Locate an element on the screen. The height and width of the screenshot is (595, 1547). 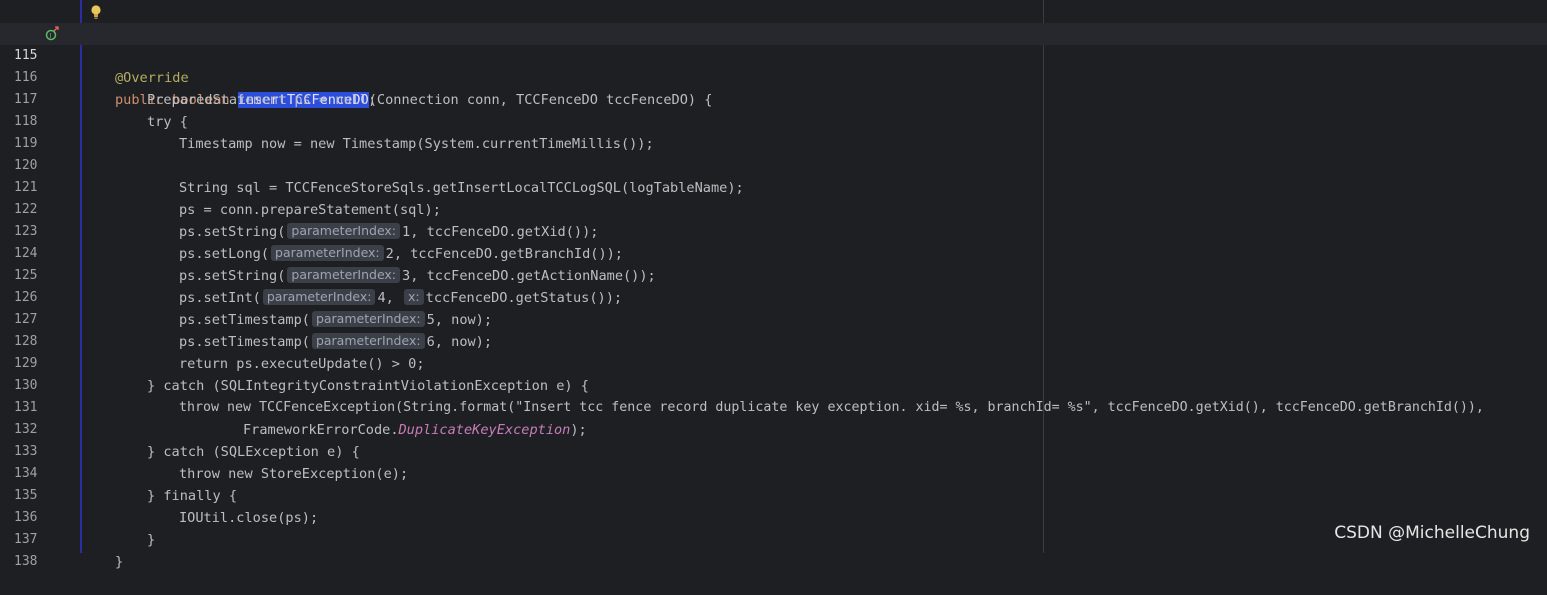
code-line-137: 137 } is located at coordinates (773, 538).